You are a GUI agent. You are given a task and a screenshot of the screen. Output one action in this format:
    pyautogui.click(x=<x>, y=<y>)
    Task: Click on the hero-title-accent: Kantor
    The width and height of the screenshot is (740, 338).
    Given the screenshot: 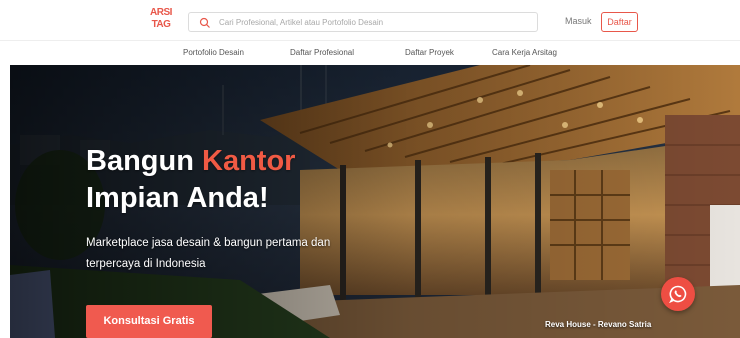 What is the action you would take?
    pyautogui.click(x=249, y=161)
    